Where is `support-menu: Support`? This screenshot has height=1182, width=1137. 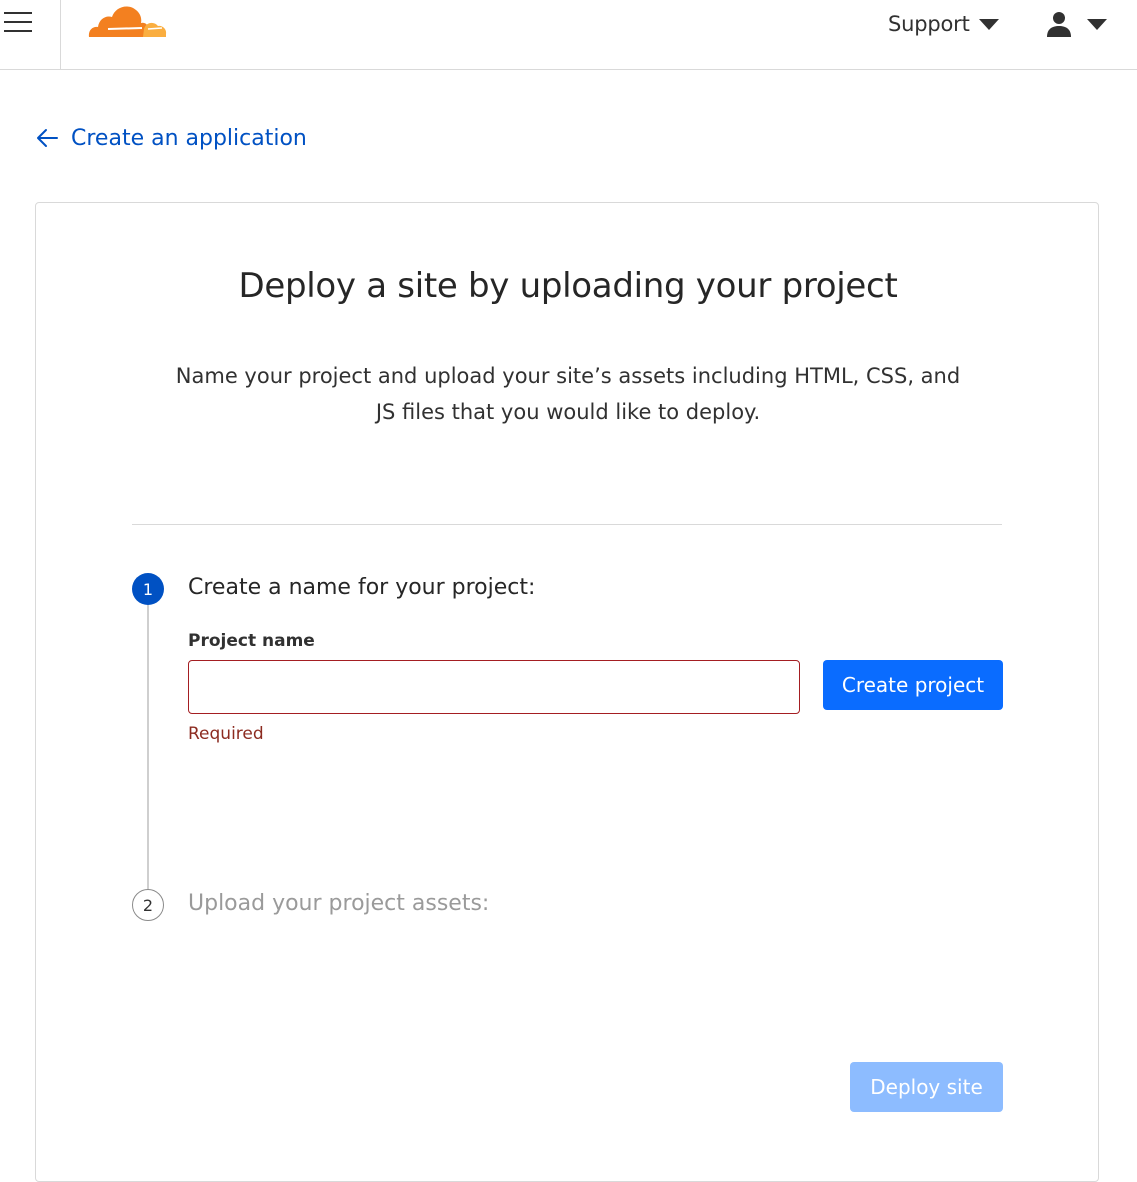
support-menu: Support is located at coordinates (943, 24).